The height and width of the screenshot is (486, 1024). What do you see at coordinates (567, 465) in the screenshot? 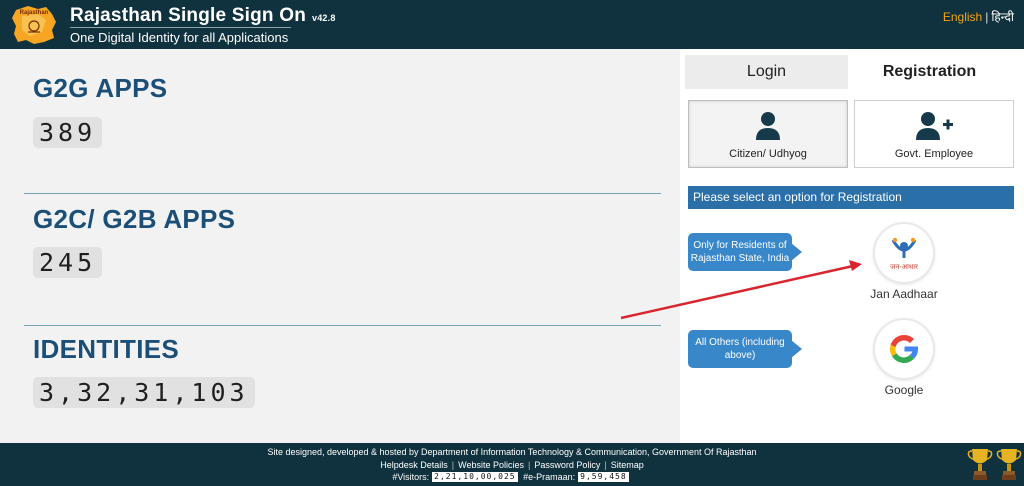
I see `password-policy-link: Password Policy` at bounding box center [567, 465].